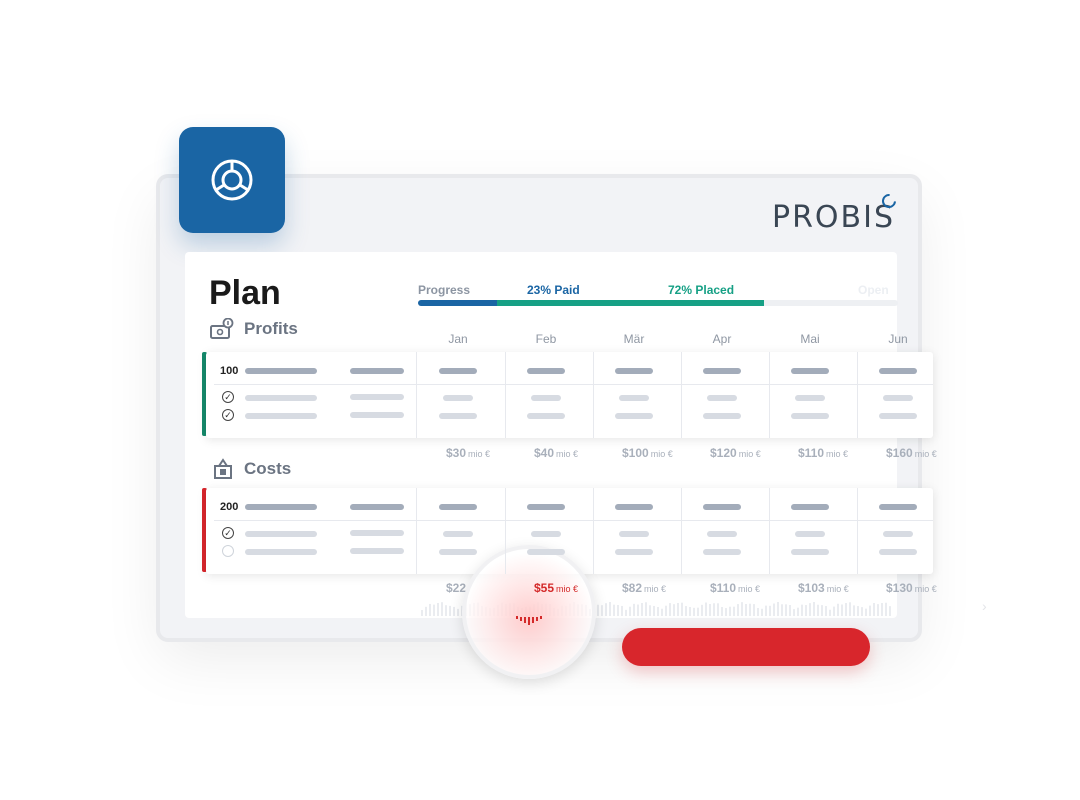  I want to click on costs-row-number: 200, so click(229, 507).